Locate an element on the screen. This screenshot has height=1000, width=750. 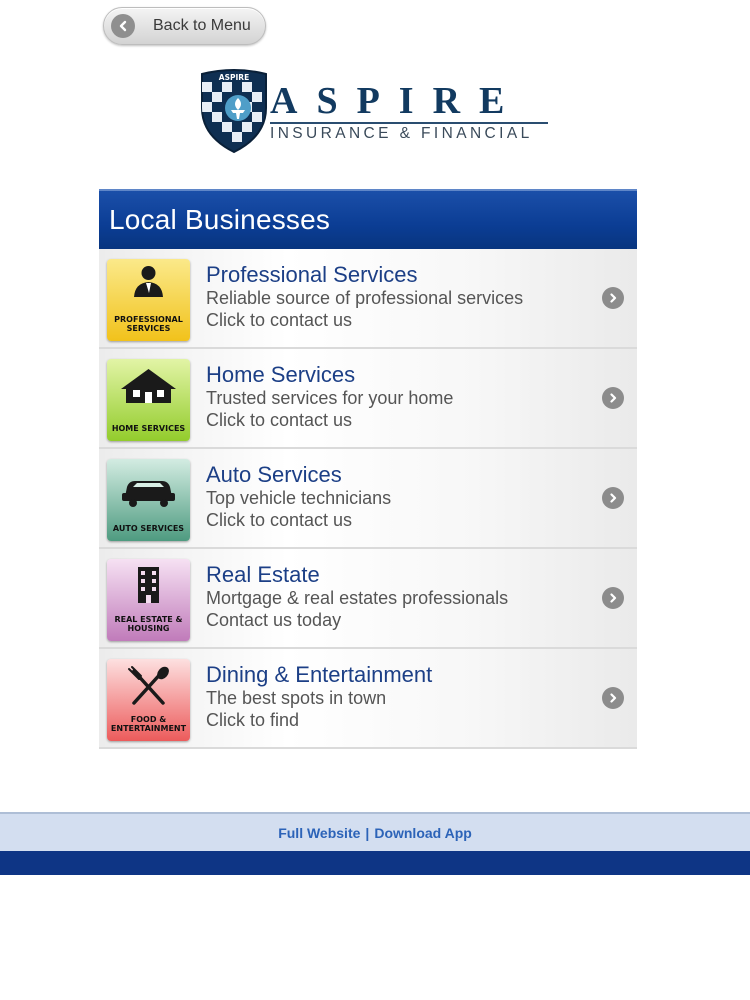
item-subtitle: The best spots in town is located at coordinates (296, 698).